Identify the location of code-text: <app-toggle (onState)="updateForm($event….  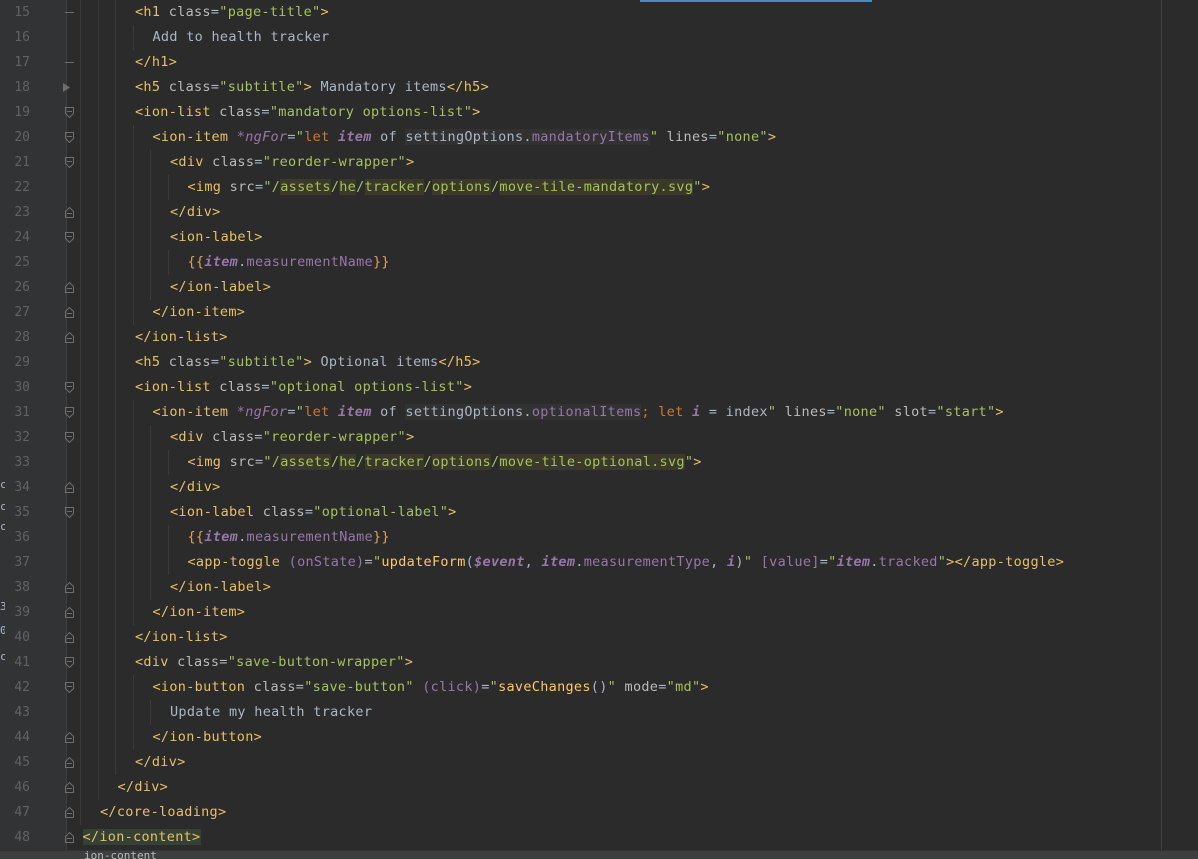
(626, 562).